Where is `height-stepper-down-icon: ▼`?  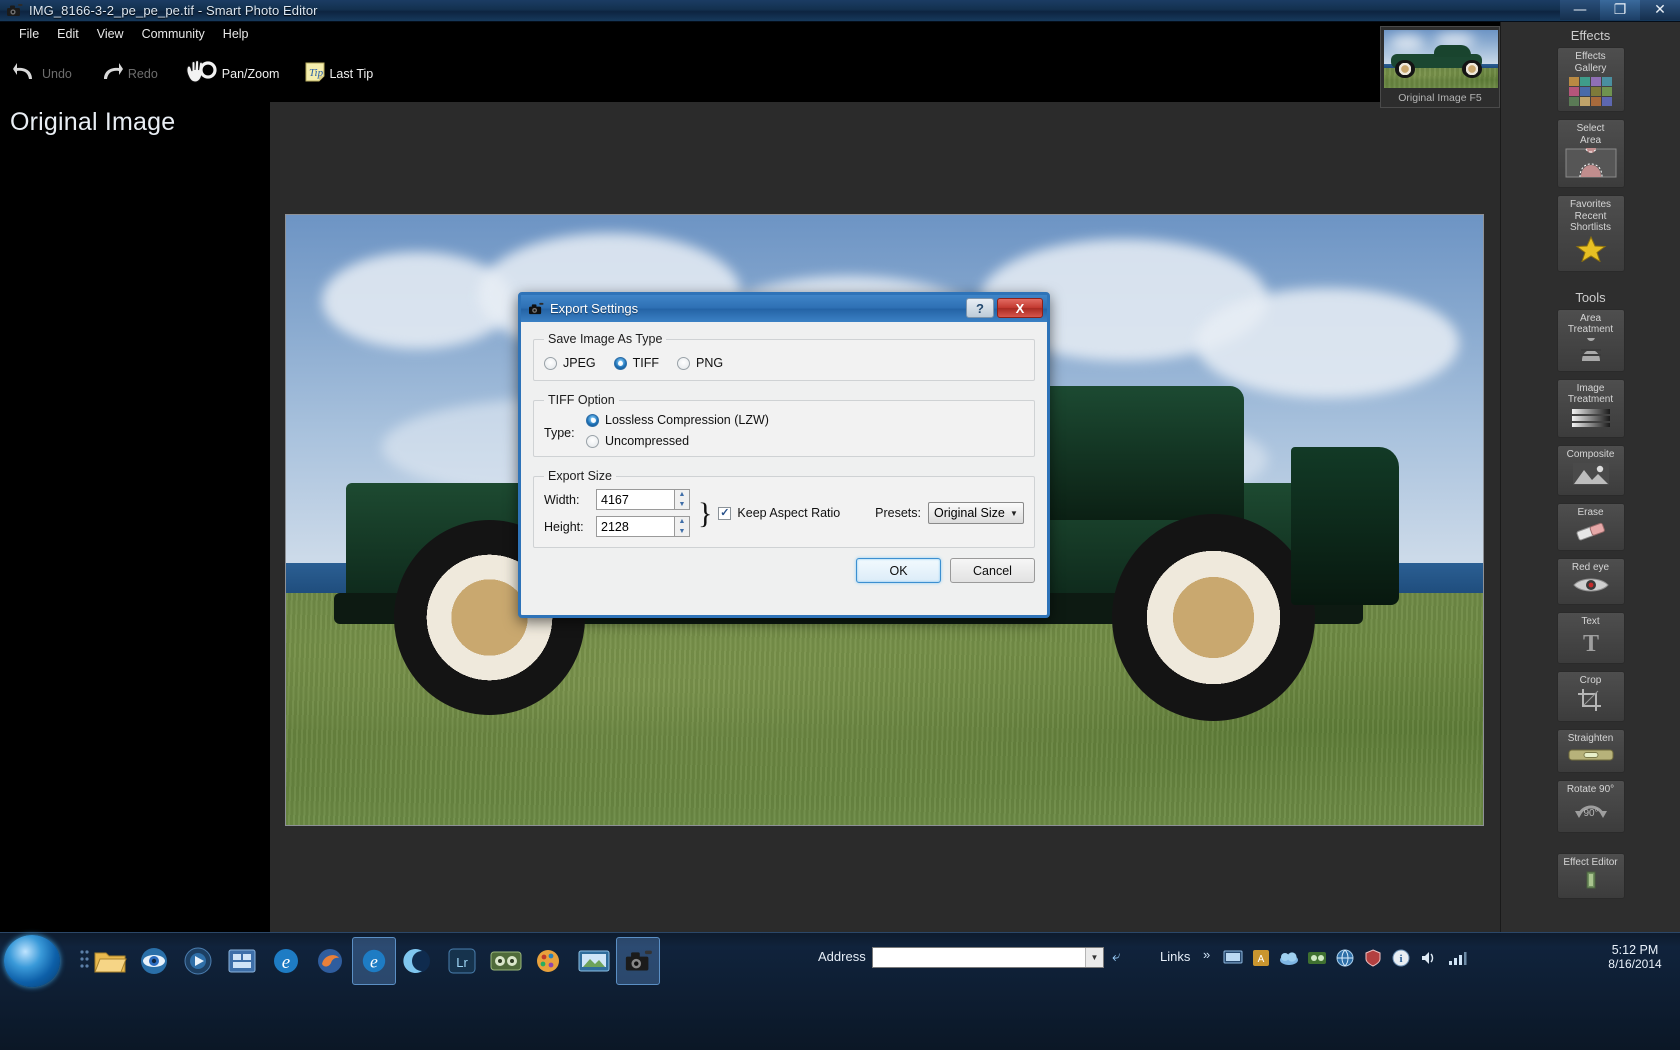 height-stepper-down-icon: ▼ is located at coordinates (682, 532).